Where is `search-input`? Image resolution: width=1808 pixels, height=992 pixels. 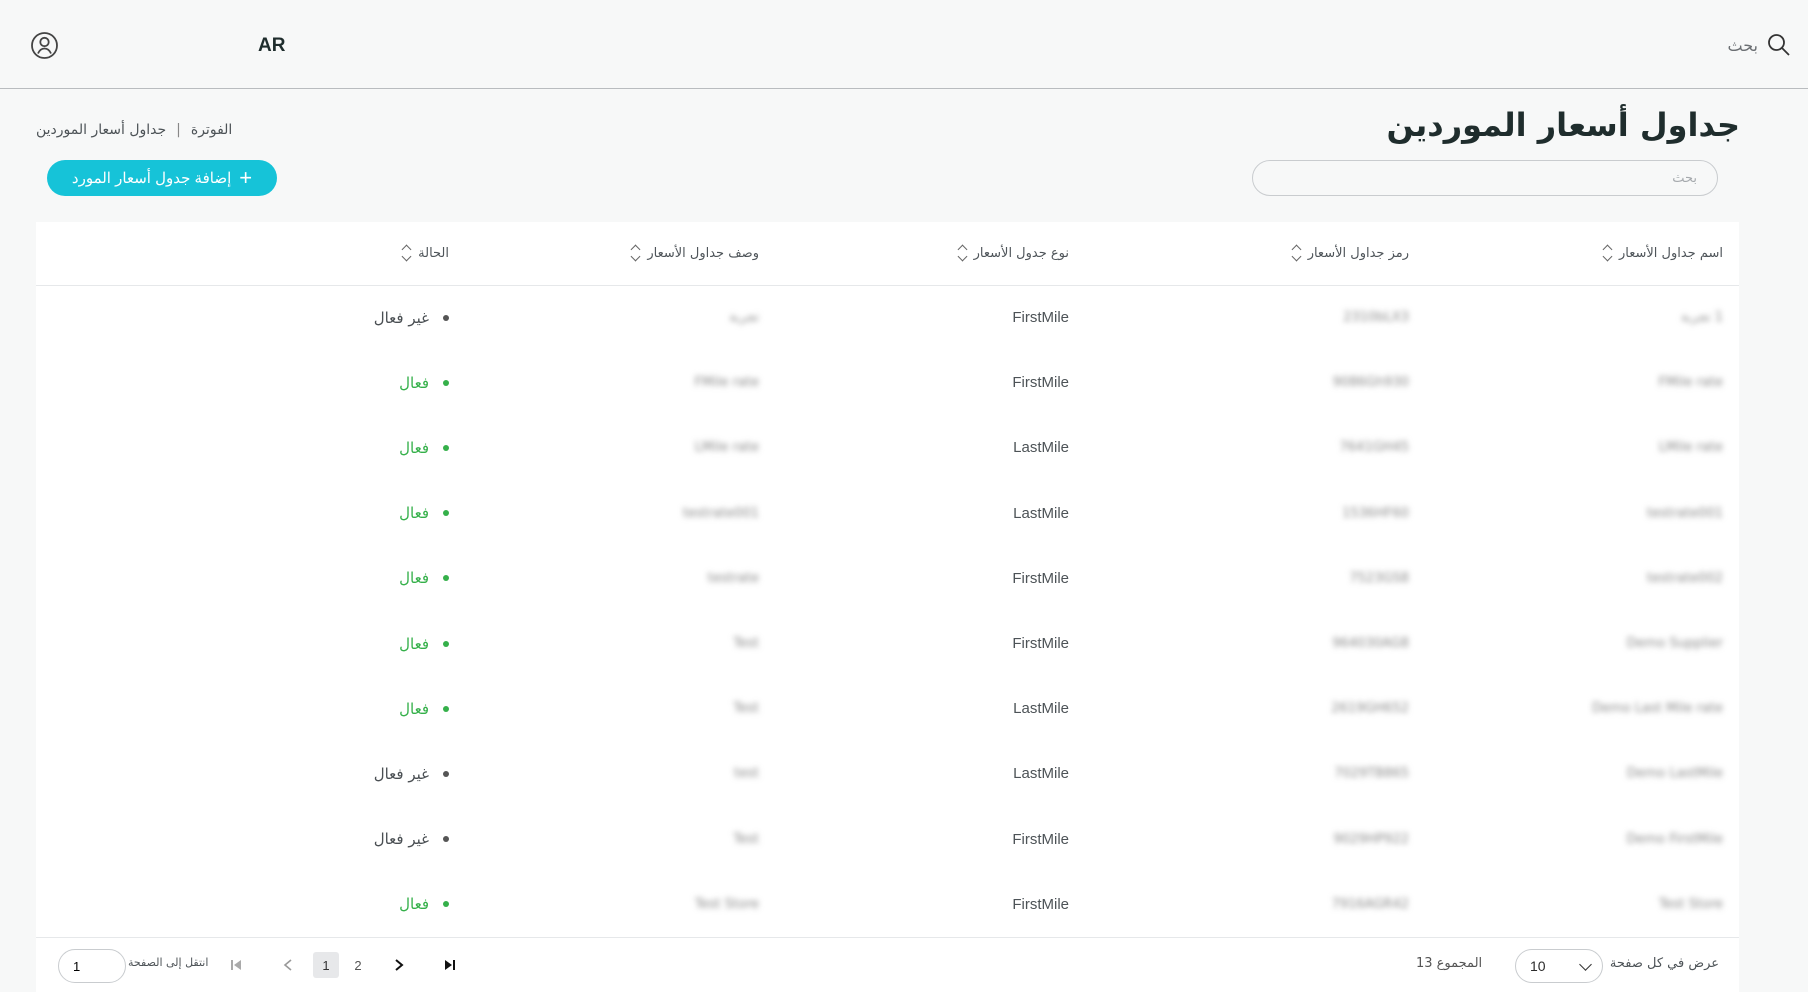
search-input is located at coordinates (1485, 178).